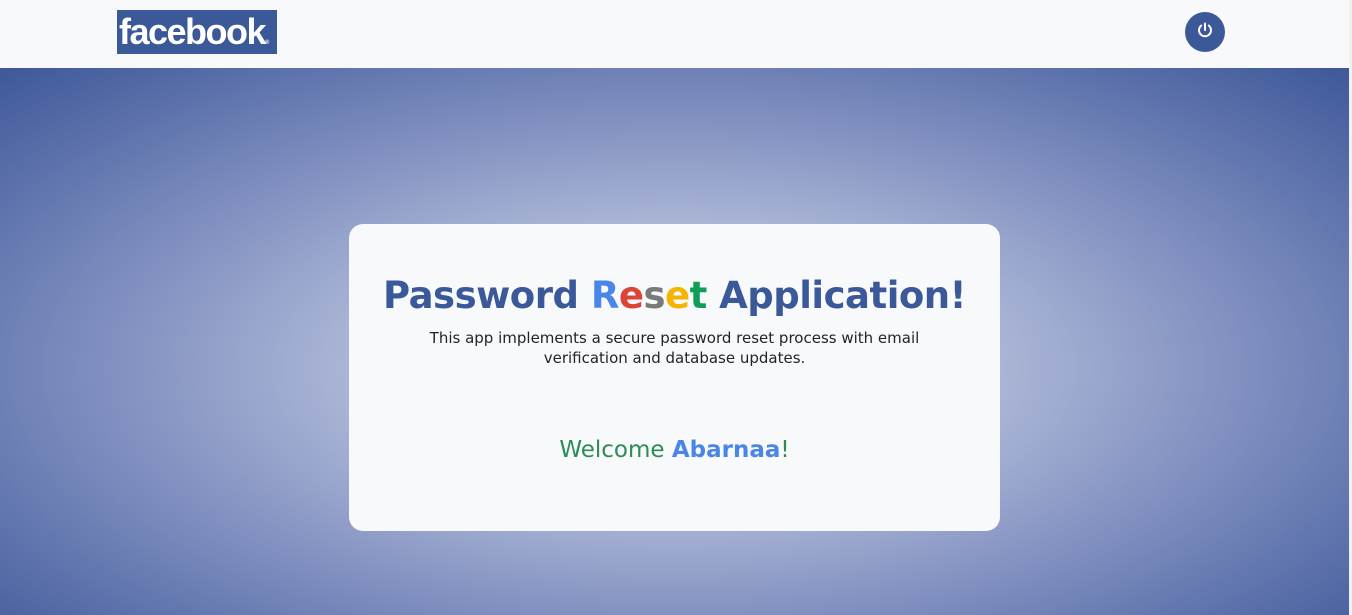 The image size is (1352, 615). What do you see at coordinates (654, 295) in the screenshot?
I see `title-reset-letter: s` at bounding box center [654, 295].